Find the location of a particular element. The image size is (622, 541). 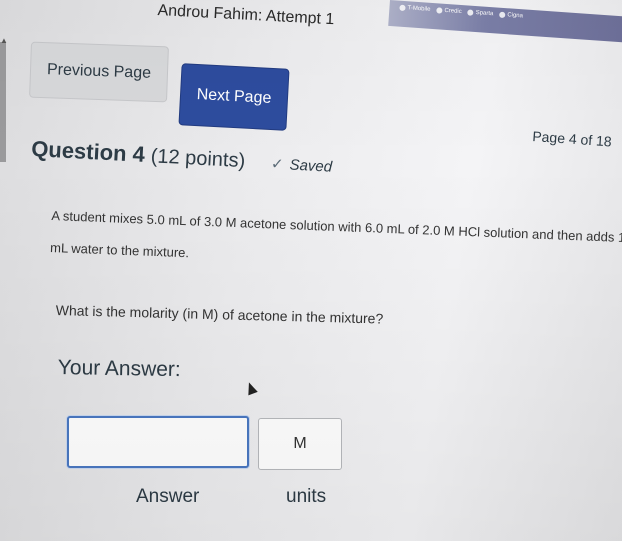

your-answer-heading: Your Answer: is located at coordinates (119, 369).